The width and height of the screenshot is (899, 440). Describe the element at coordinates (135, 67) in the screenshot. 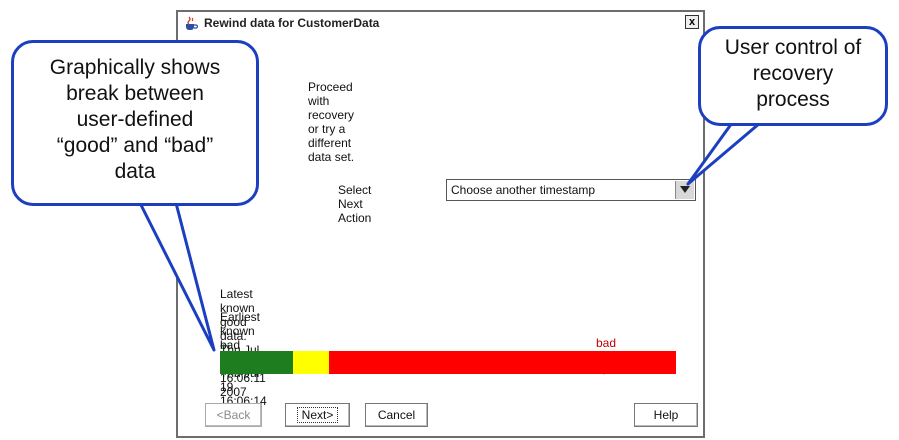

I see `callout-line: Graphically shows` at that location.